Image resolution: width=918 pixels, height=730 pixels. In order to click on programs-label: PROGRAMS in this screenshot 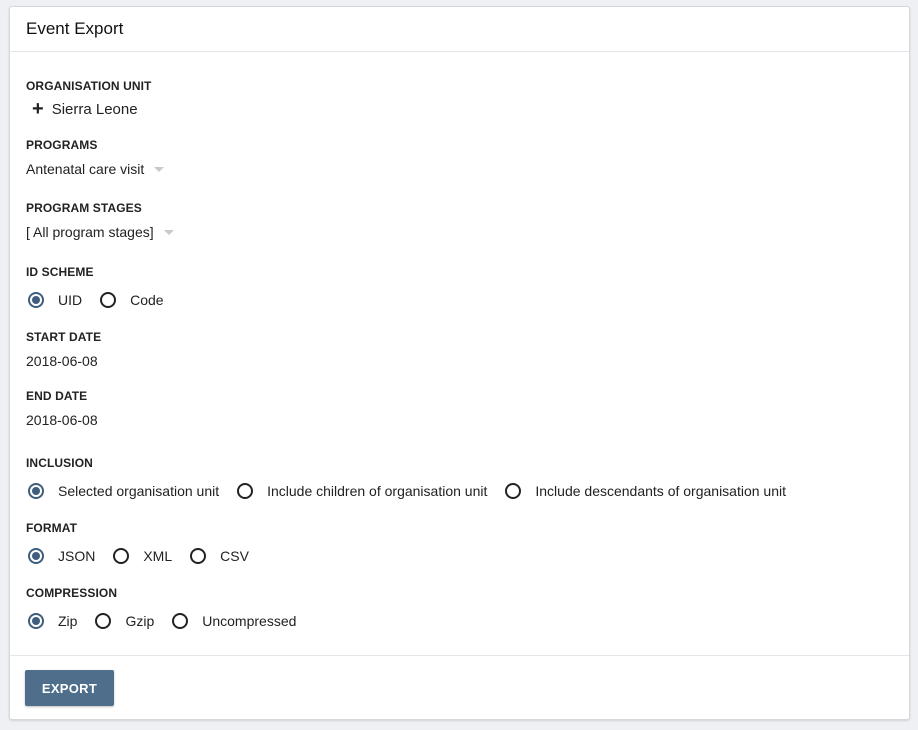, I will do `click(62, 145)`.